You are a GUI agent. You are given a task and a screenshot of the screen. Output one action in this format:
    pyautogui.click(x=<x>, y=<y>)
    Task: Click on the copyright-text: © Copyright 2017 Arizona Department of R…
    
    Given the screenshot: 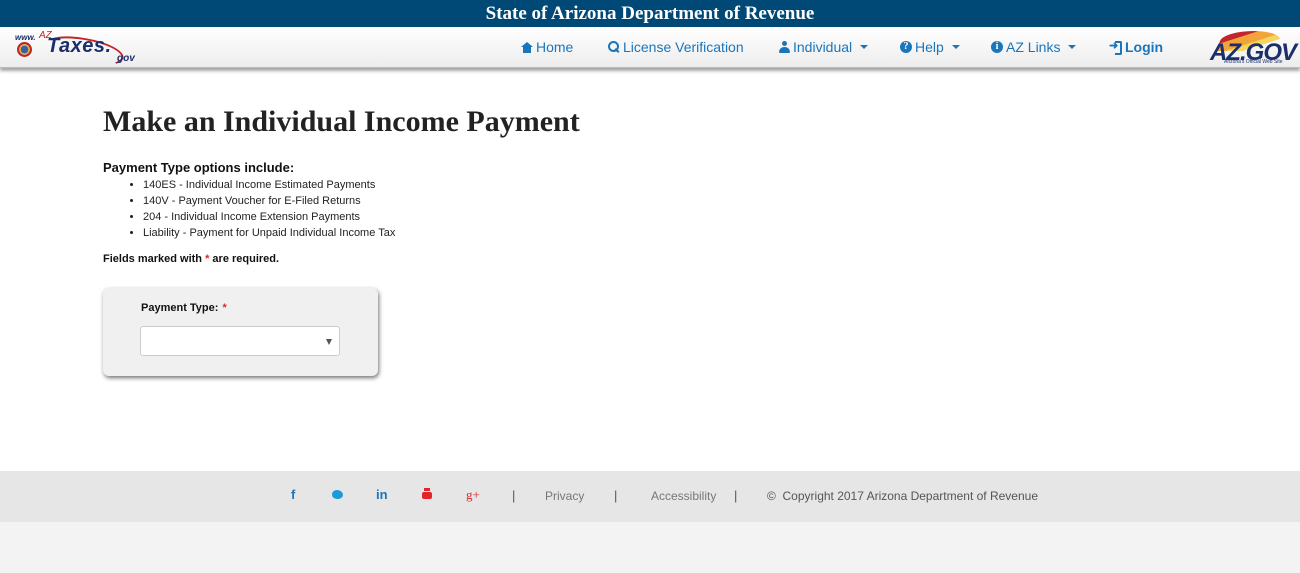 What is the action you would take?
    pyautogui.click(x=902, y=496)
    